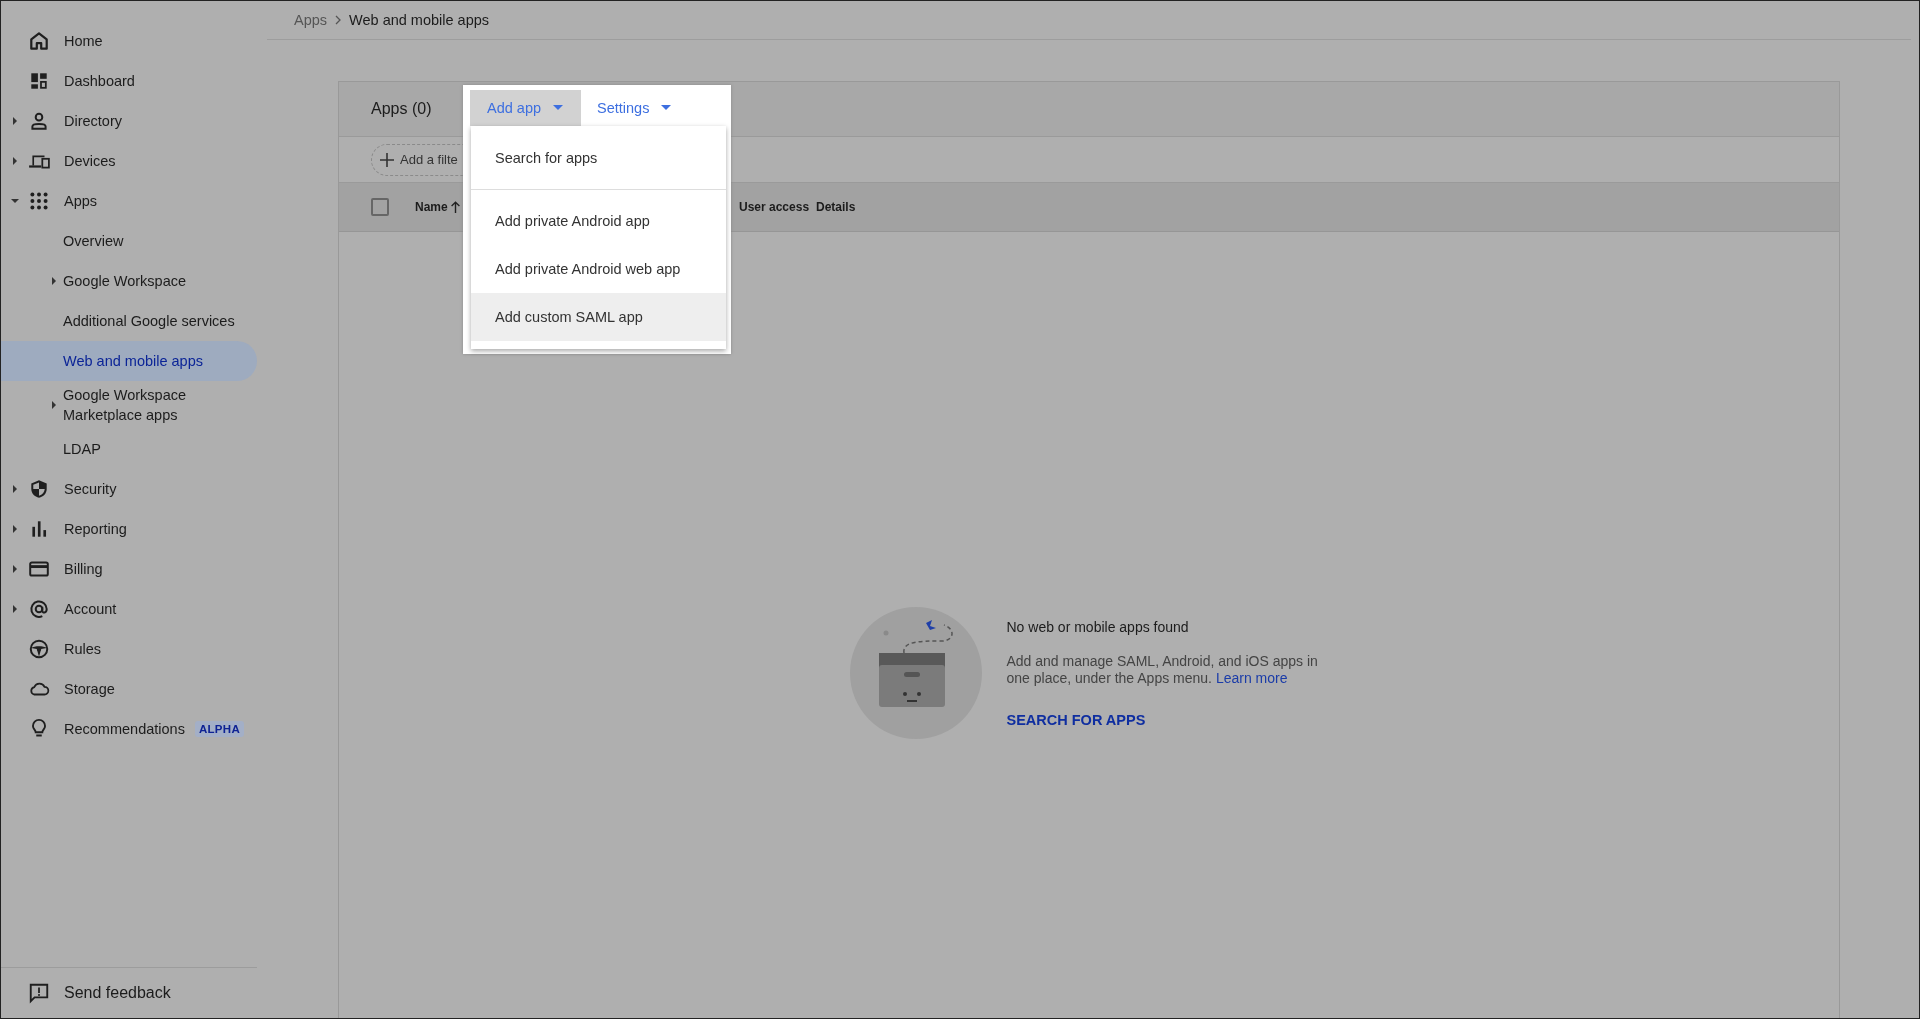 This screenshot has width=1920, height=1019. I want to click on search-for-apps-link: SEARCH FOR APPS, so click(1076, 720).